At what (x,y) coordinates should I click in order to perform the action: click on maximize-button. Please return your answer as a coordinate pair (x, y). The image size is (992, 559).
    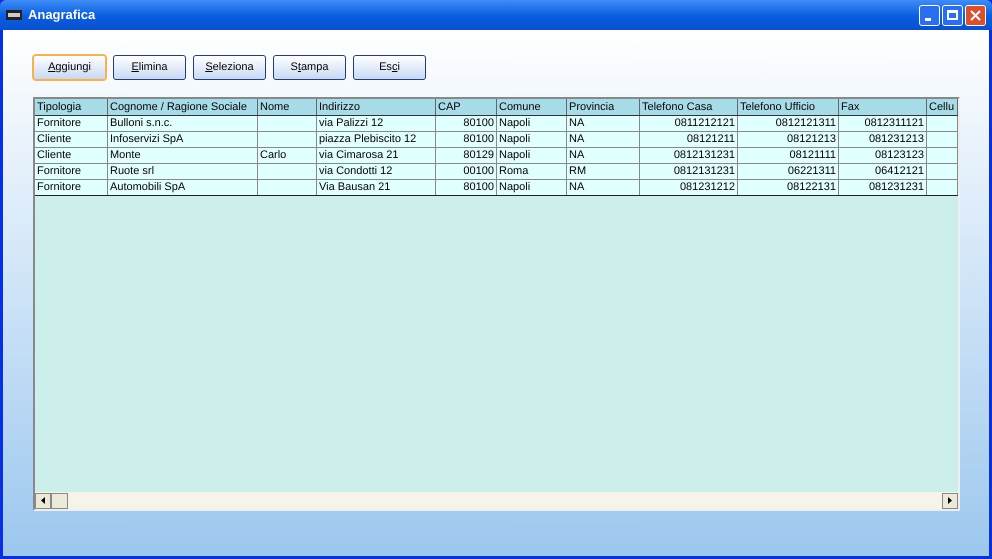
    Looking at the image, I should click on (952, 15).